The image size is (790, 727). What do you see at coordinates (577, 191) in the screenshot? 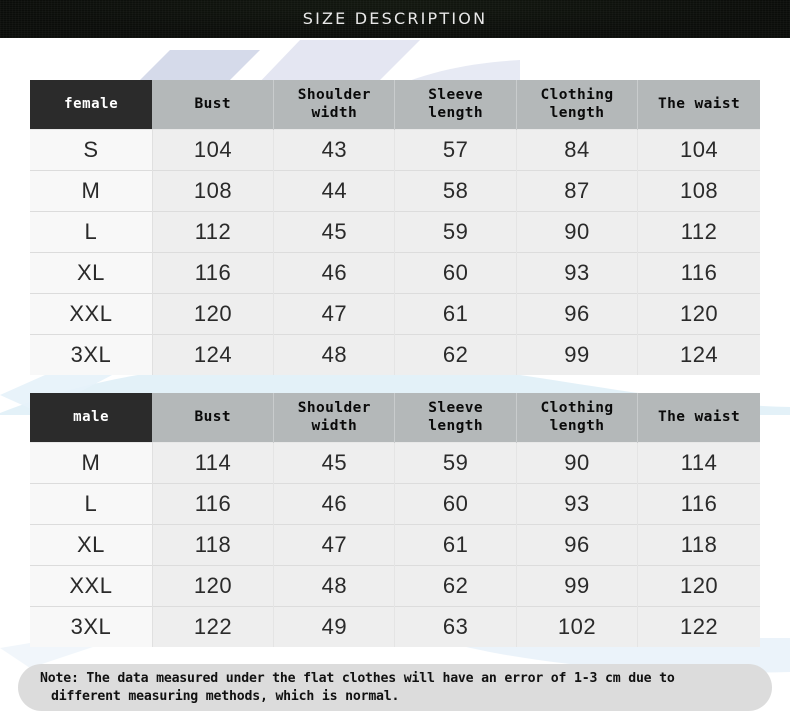
I see `cell-clothing-length: 87` at bounding box center [577, 191].